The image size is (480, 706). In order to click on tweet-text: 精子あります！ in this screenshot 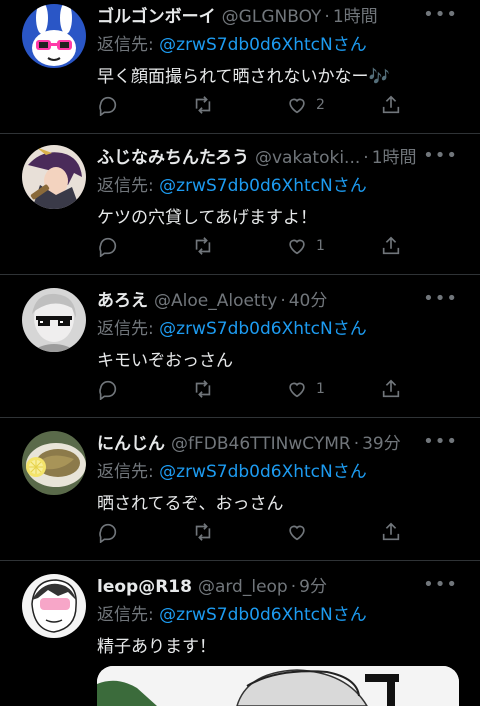, I will do `click(156, 647)`.